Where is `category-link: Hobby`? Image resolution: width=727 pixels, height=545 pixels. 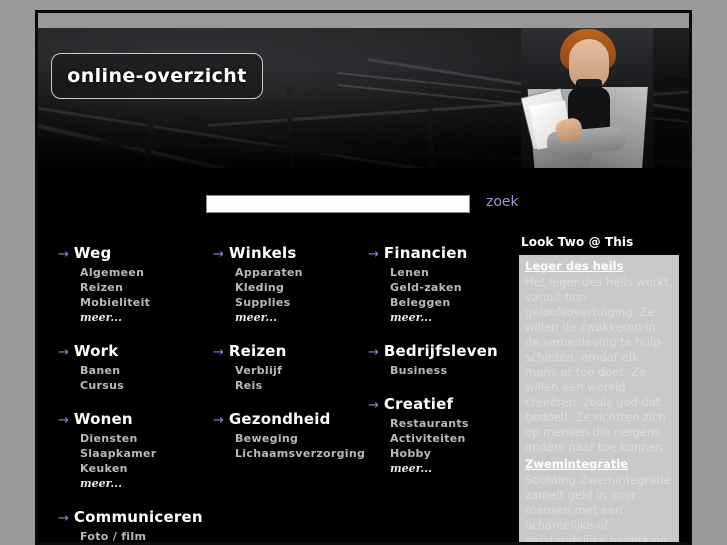 category-link: Hobby is located at coordinates (454, 453).